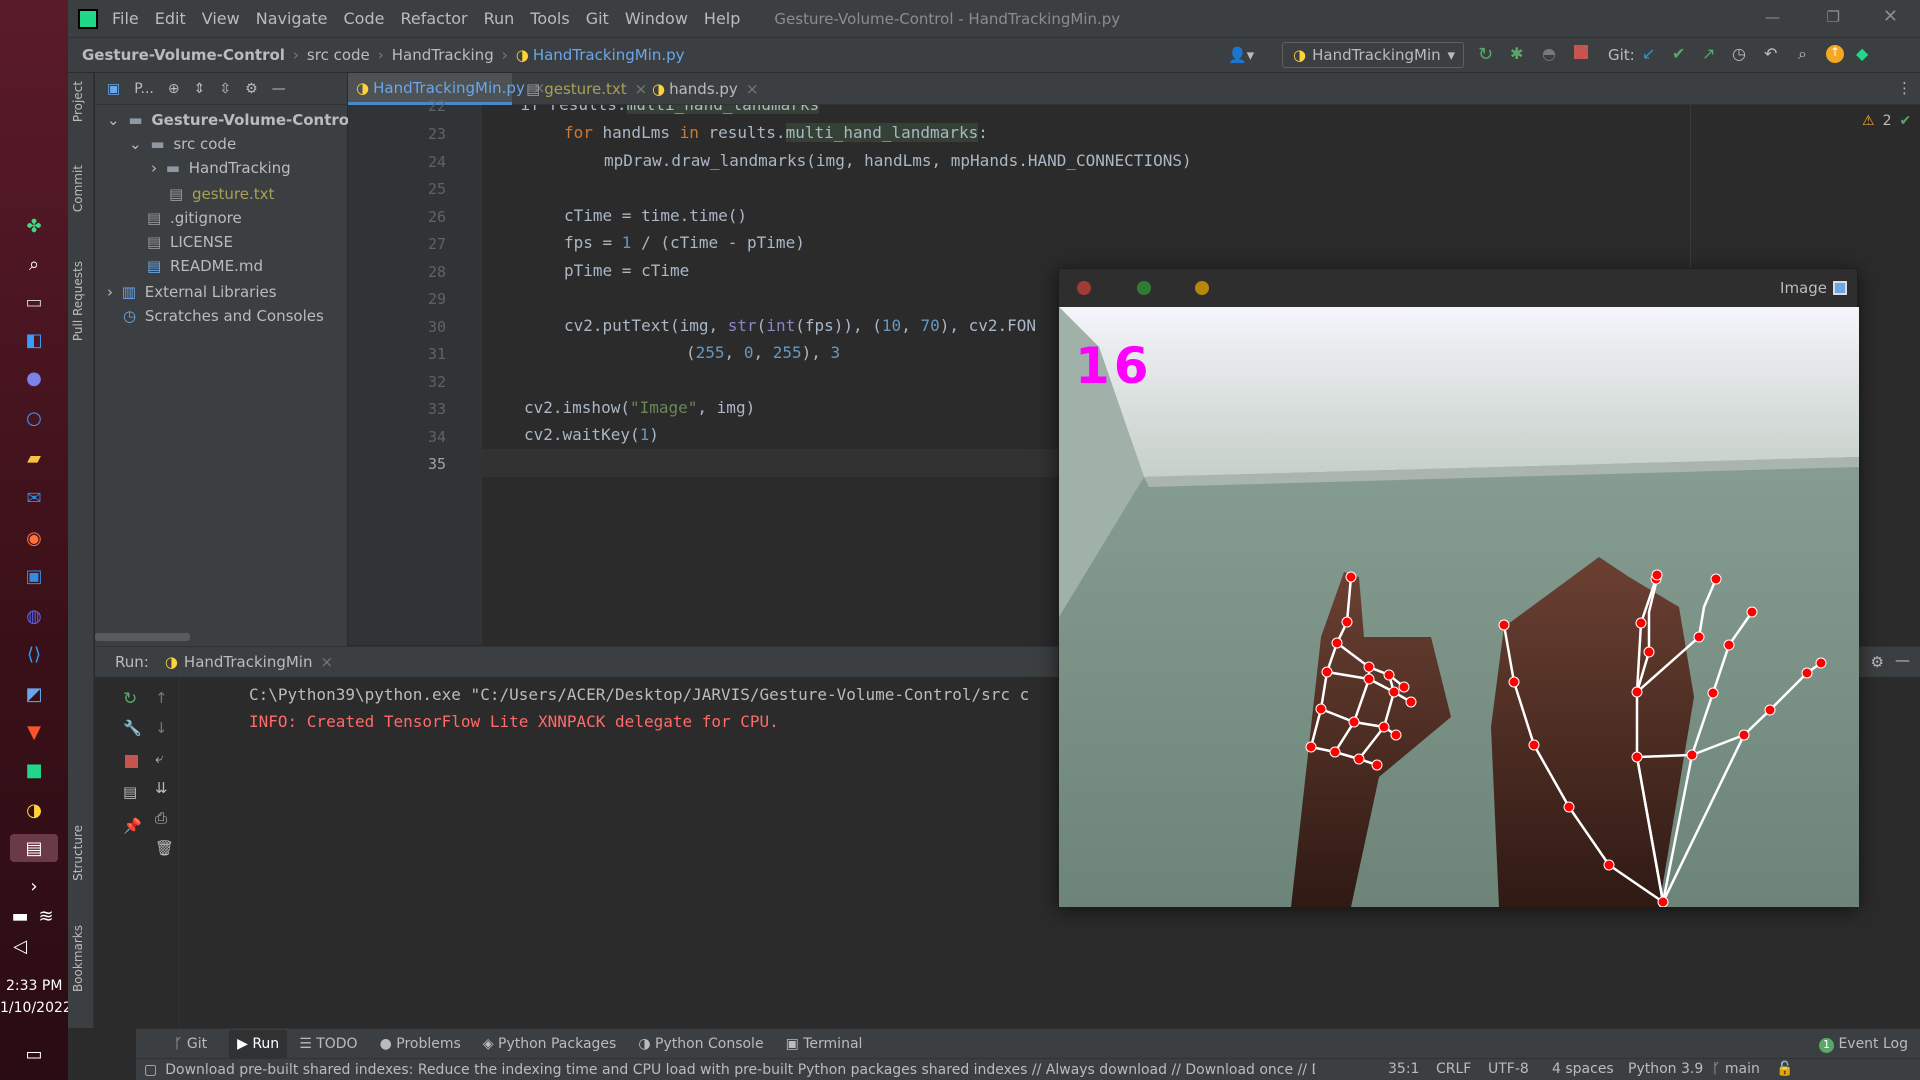 This screenshot has height=1080, width=1920. I want to click on menu-refactor: Refactor, so click(433, 18).